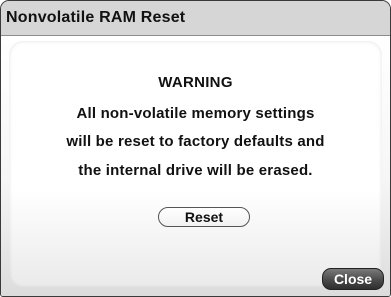 This screenshot has height=297, width=391. I want to click on warning-message-line-2: will be reset to factory defaults and, so click(195, 141).